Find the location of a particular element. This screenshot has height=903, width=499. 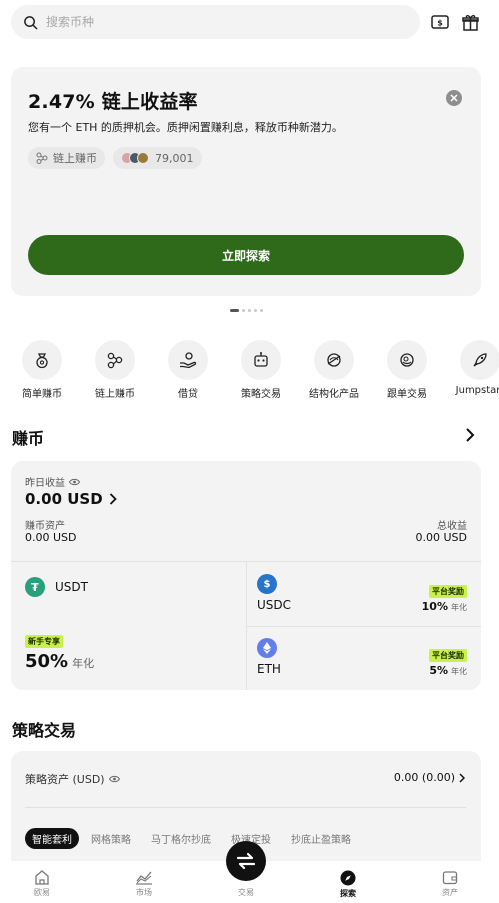

quick-copy-trading: 跟单交易 is located at coordinates (407, 370).